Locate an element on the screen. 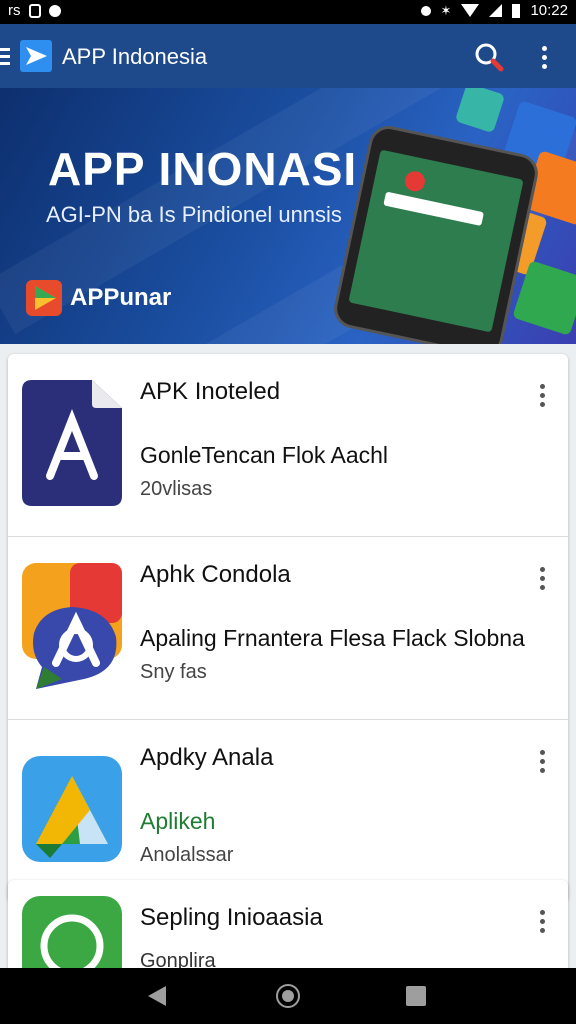  app-bar: APP Indonesia is located at coordinates (288, 56).